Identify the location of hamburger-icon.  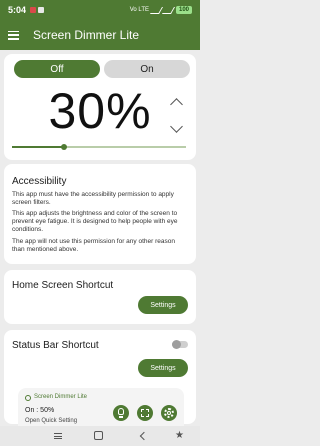
(13, 35).